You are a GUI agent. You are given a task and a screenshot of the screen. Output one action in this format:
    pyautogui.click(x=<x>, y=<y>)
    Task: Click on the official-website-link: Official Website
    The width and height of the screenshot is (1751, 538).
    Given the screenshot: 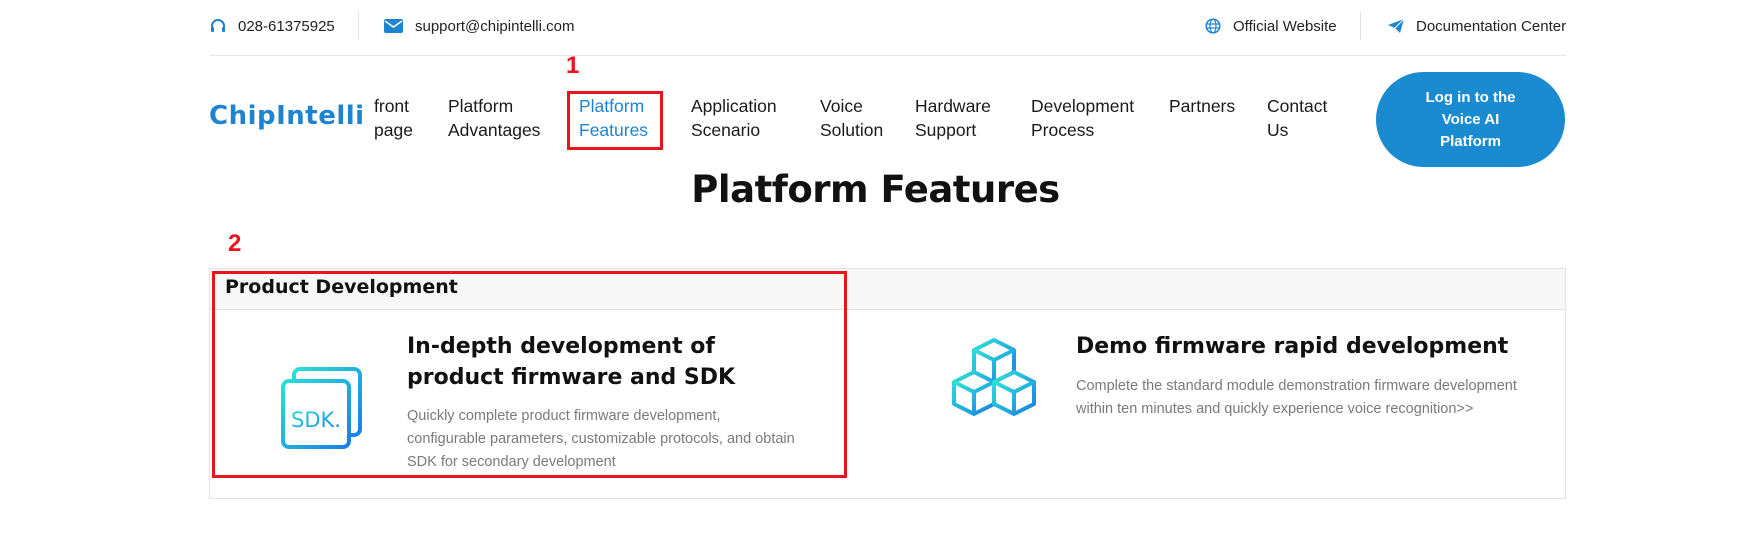 What is the action you would take?
    pyautogui.click(x=1271, y=26)
    